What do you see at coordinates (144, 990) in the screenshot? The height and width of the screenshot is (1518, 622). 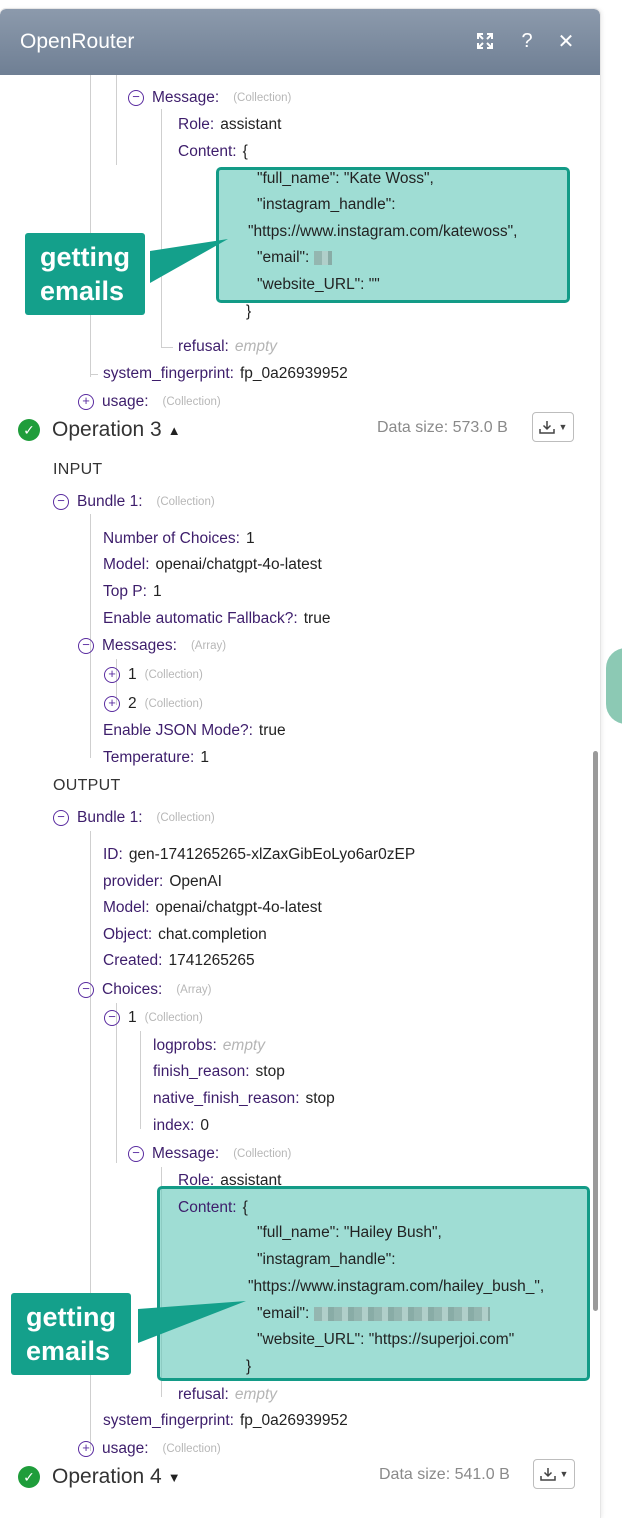 I see `choices-node: − Choices: (Array)` at bounding box center [144, 990].